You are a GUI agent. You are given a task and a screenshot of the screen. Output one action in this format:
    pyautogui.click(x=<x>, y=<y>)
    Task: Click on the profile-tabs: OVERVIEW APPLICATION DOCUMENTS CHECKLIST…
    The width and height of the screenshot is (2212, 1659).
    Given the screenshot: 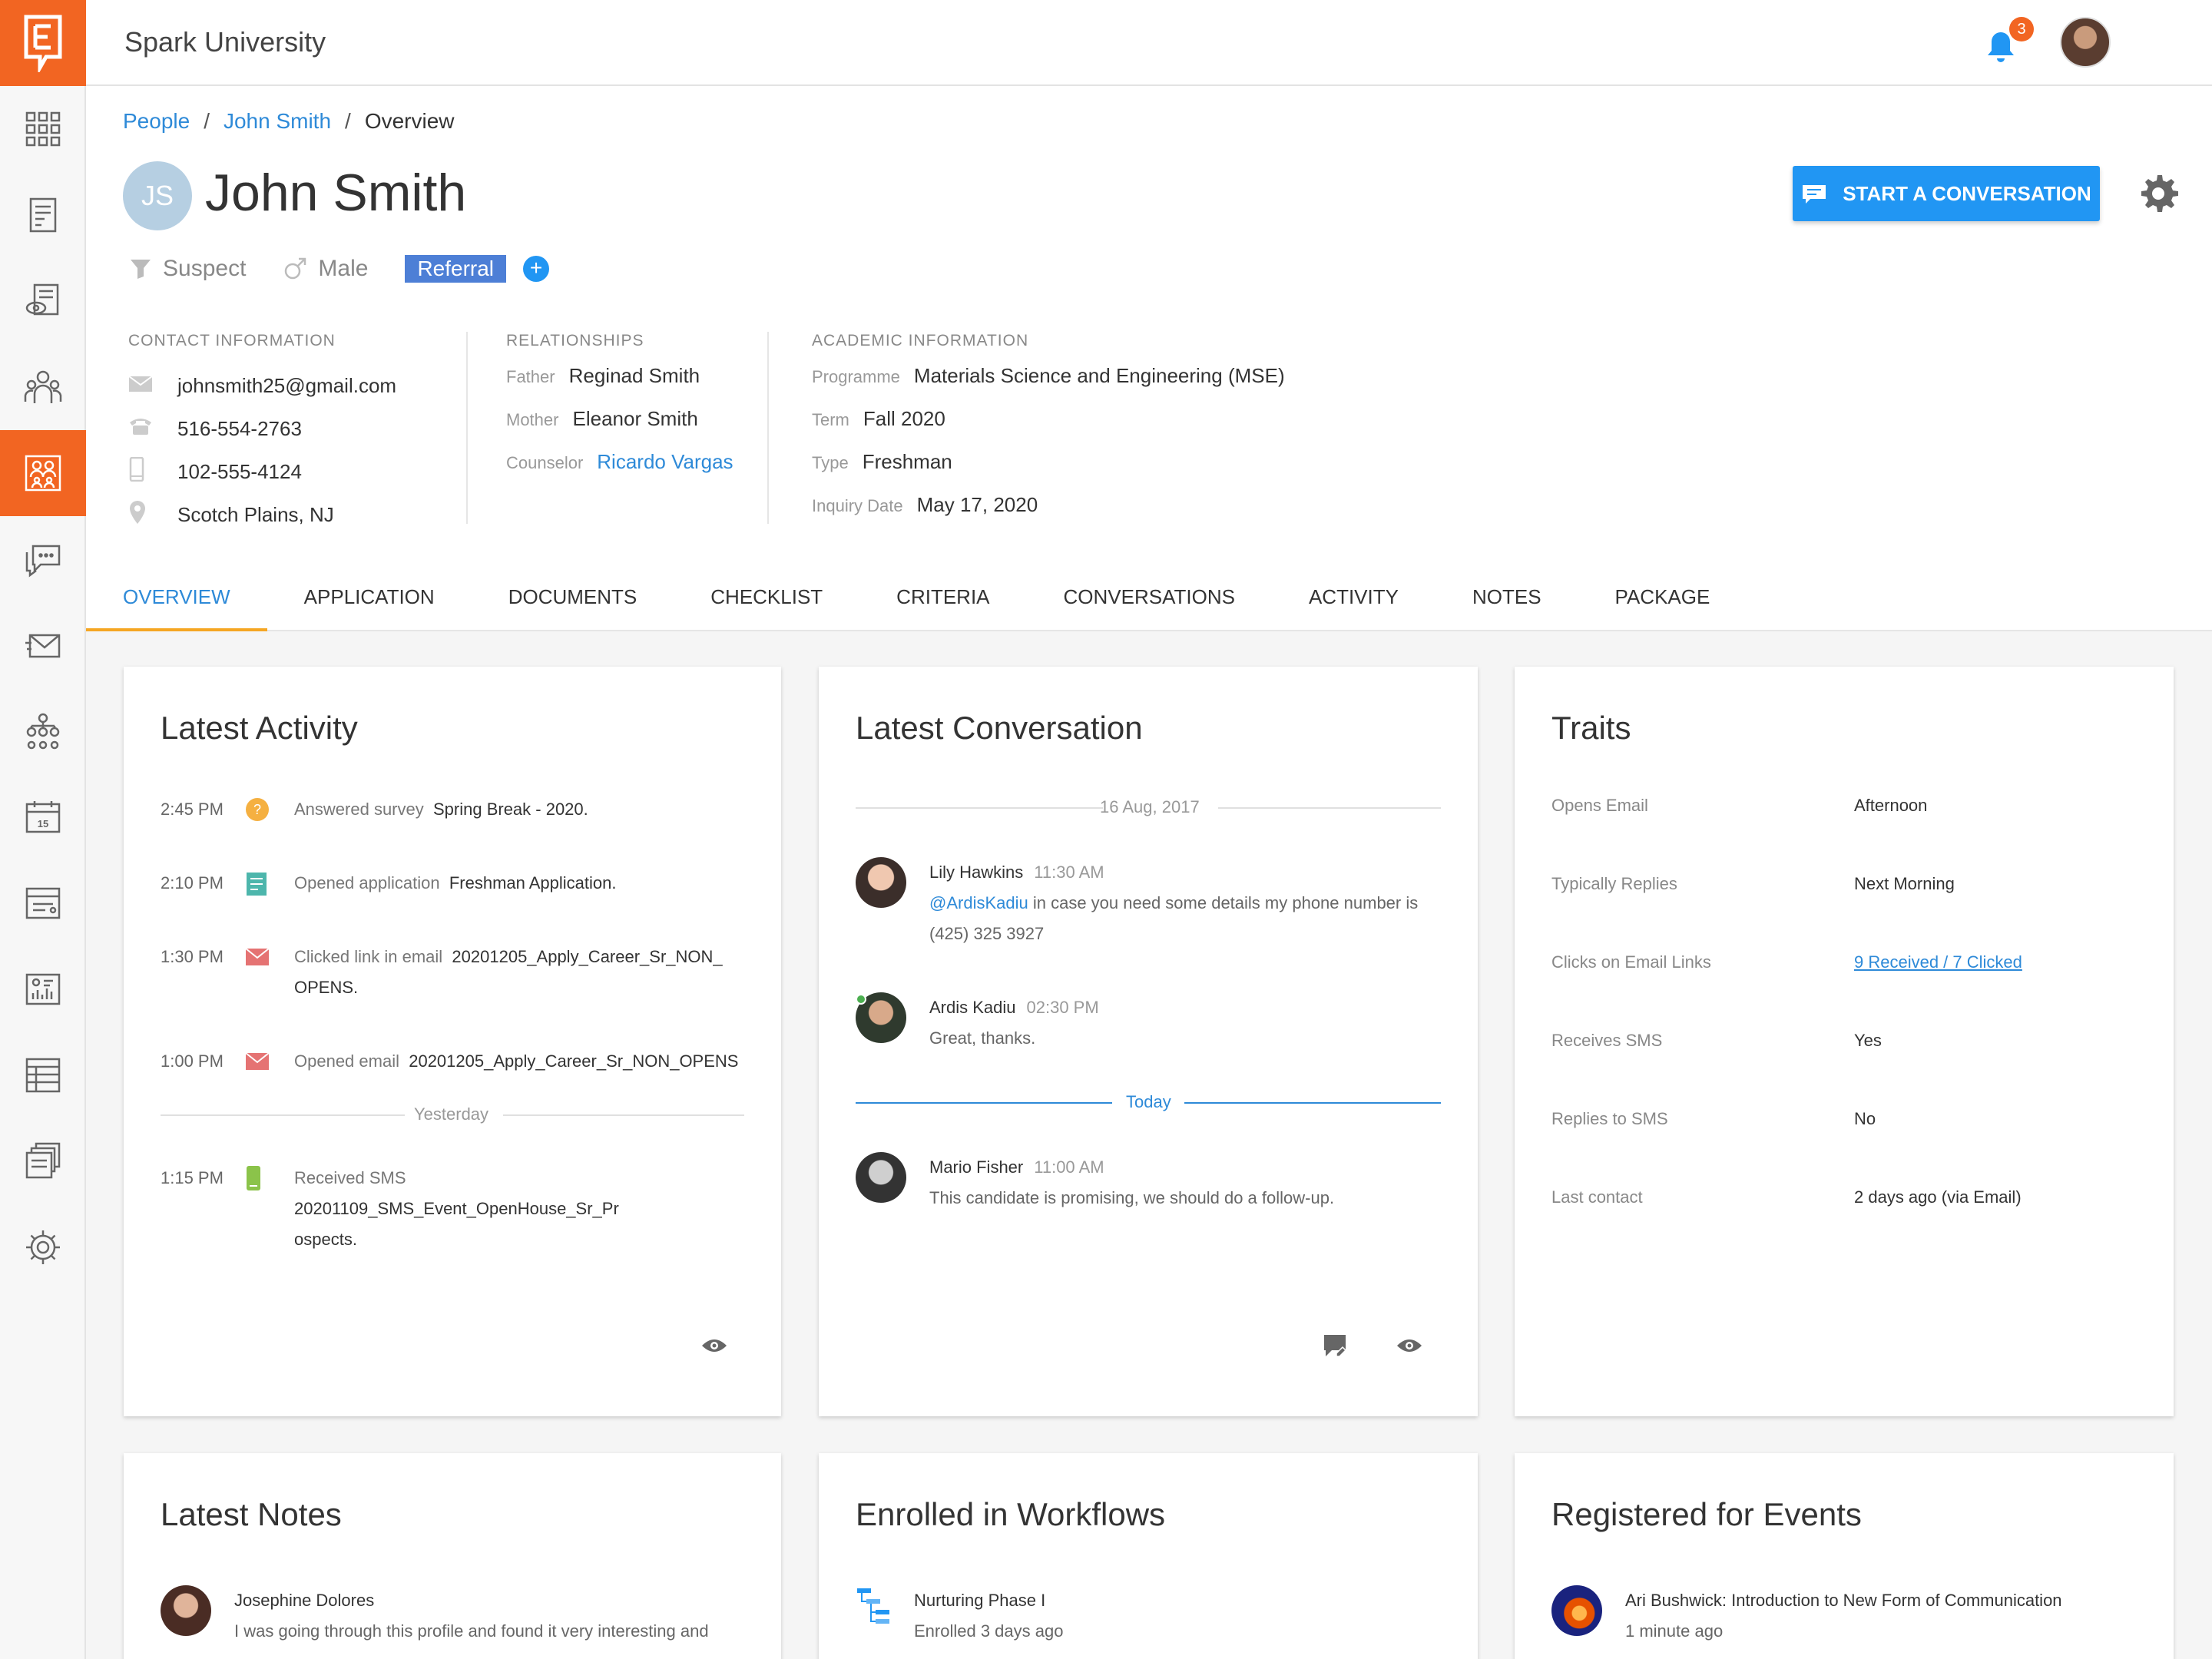 What is the action you would take?
    pyautogui.click(x=1149, y=596)
    